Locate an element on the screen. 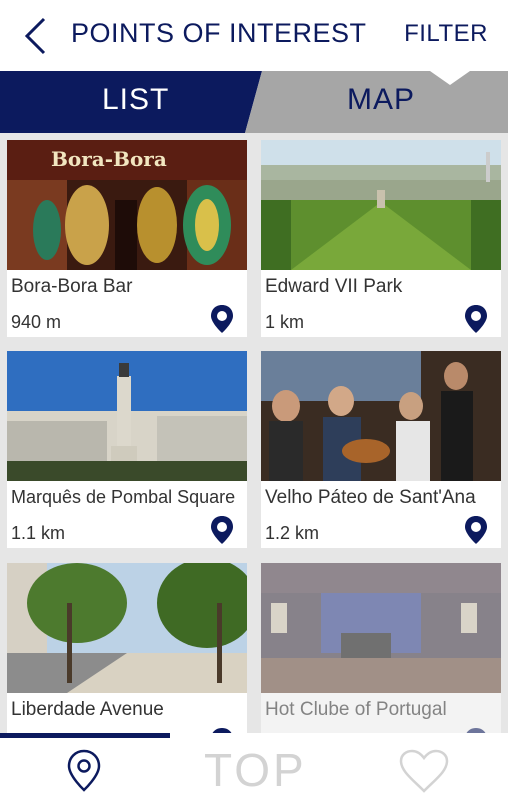  tab-list: LIST is located at coordinates (135, 100).